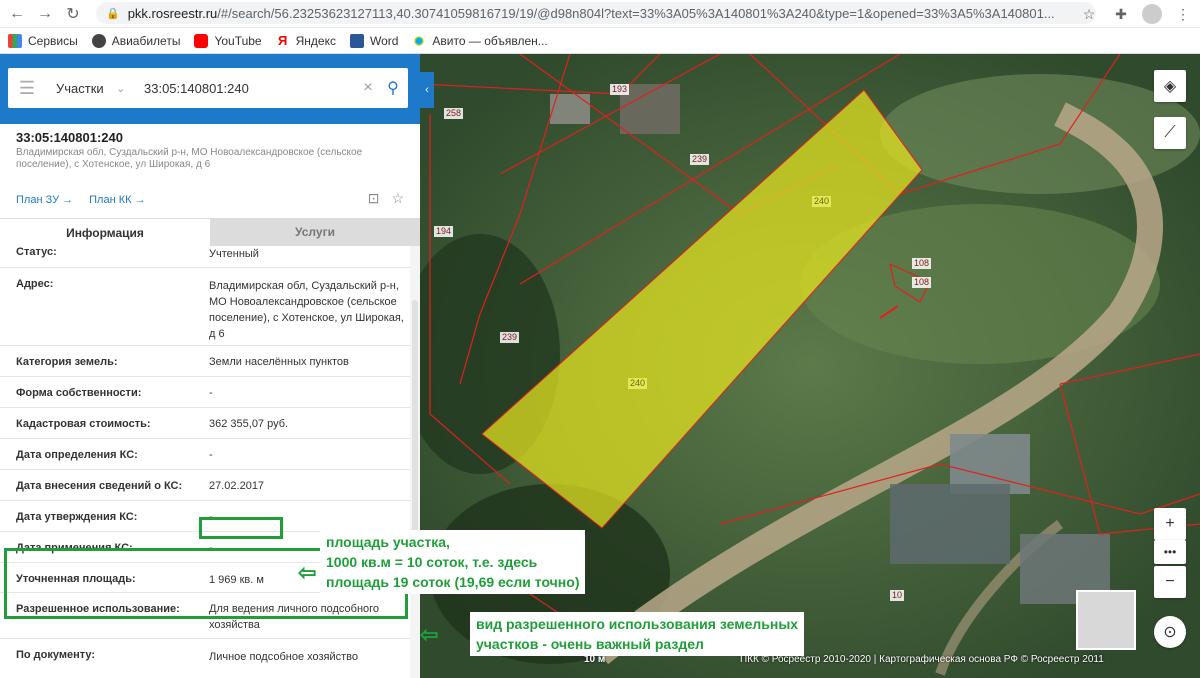  Describe the element at coordinates (1089, 14) in the screenshot. I see `star-icon: ☆` at that location.